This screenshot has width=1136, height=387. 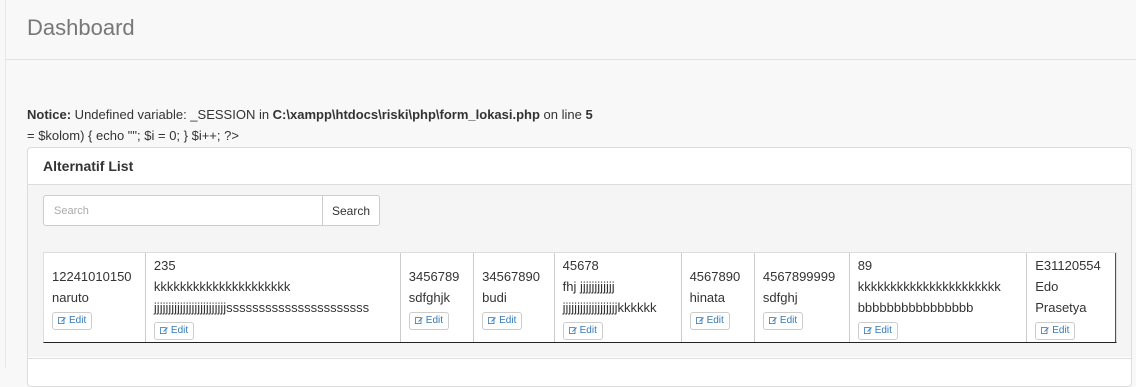 I want to click on cell-text: sdfghjk, so click(x=429, y=297).